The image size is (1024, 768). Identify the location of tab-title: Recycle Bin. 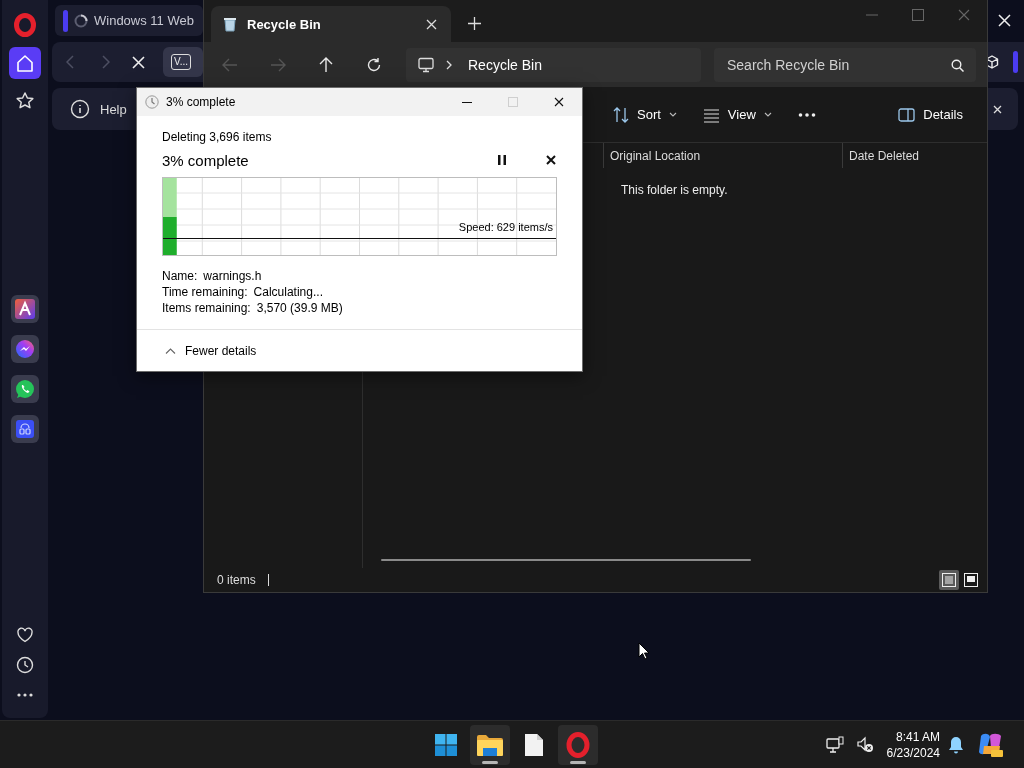
(284, 24).